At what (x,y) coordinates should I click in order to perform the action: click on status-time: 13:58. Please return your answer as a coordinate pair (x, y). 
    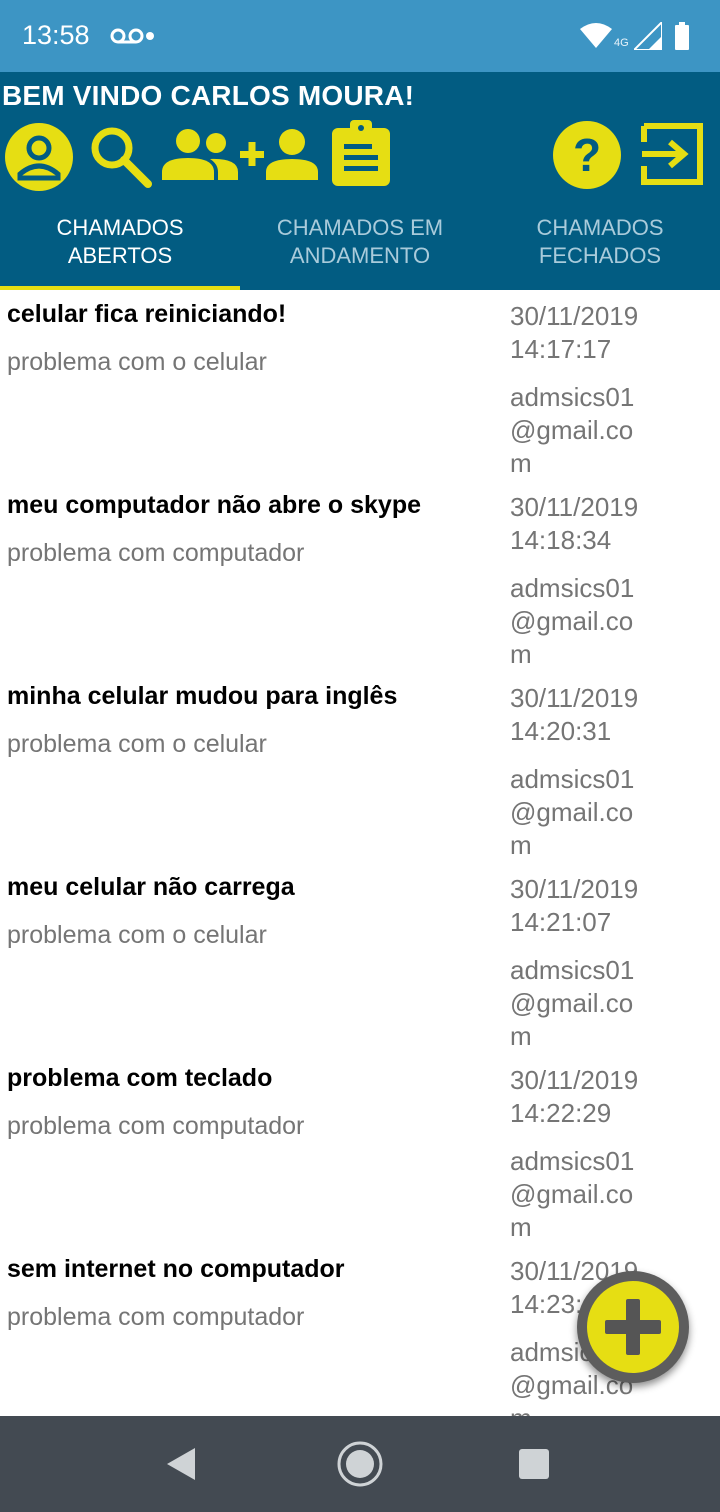
    Looking at the image, I should click on (56, 35).